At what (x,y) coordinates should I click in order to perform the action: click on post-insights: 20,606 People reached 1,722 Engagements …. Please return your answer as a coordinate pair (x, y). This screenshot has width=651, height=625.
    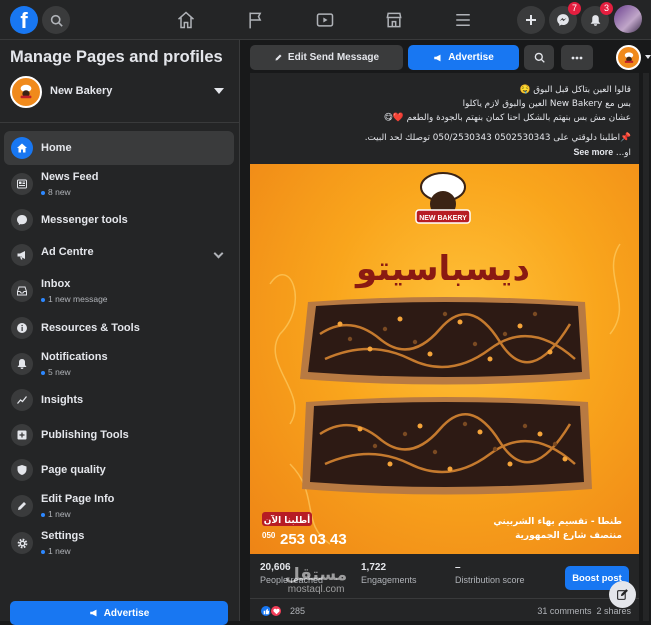
    Looking at the image, I should click on (444, 573).